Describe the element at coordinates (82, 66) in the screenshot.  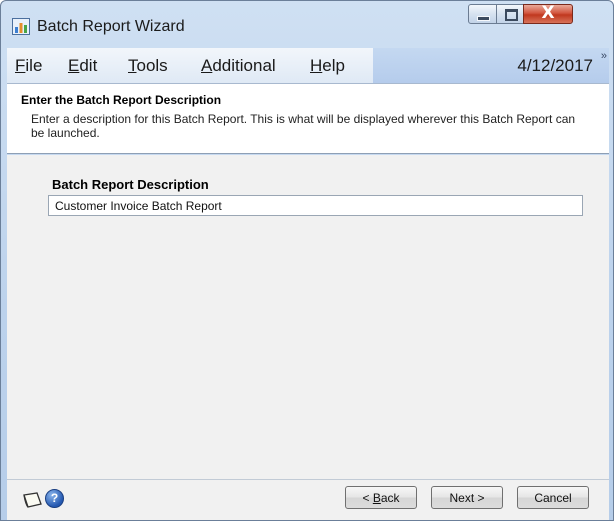
I see `menu-edit: Edit` at that location.